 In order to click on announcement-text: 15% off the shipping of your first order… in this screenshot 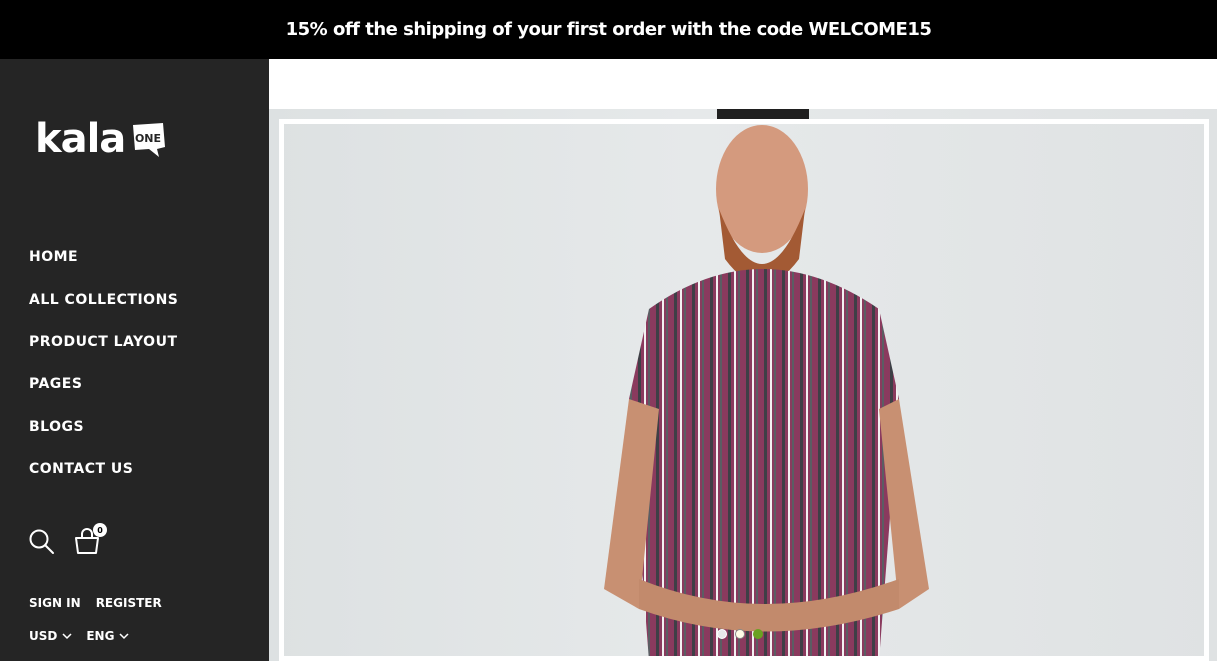, I will do `click(608, 29)`.